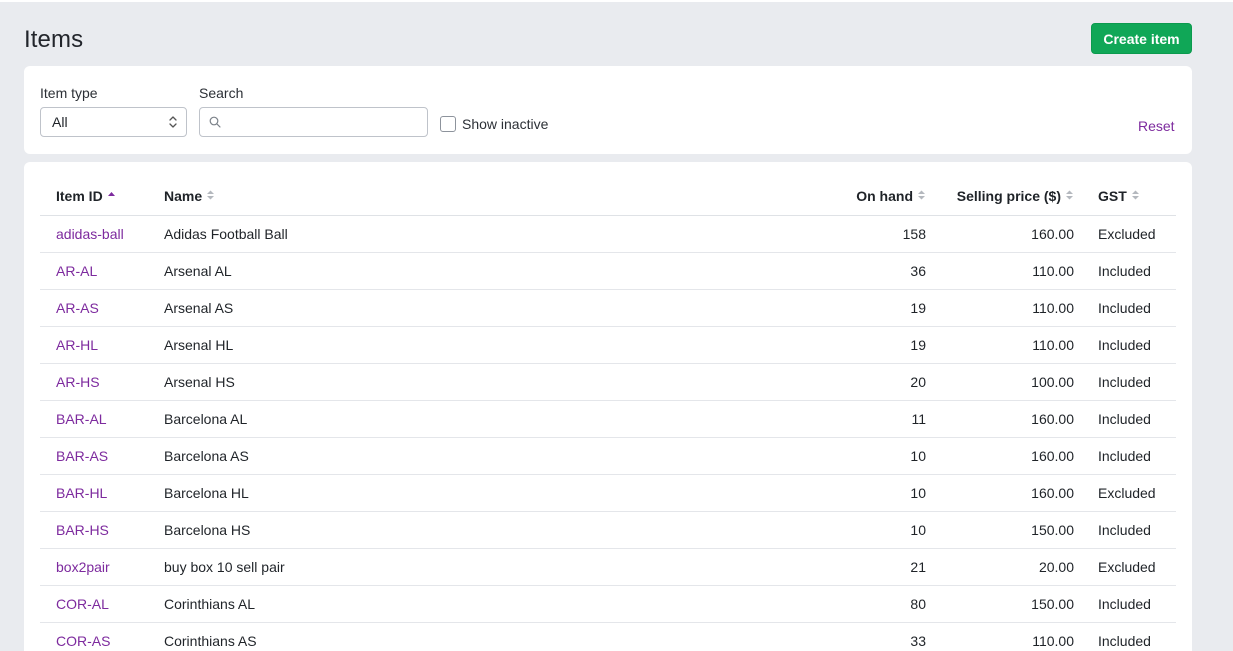 The height and width of the screenshot is (651, 1233). What do you see at coordinates (424, 382) in the screenshot?
I see `item-name: Arsenal HS` at bounding box center [424, 382].